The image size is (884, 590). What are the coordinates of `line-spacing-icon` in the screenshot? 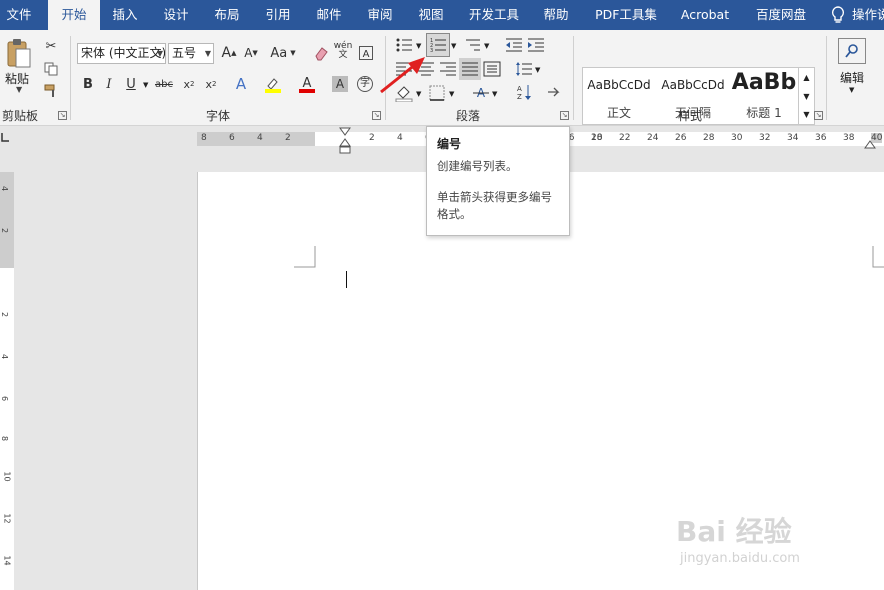 It's located at (524, 69).